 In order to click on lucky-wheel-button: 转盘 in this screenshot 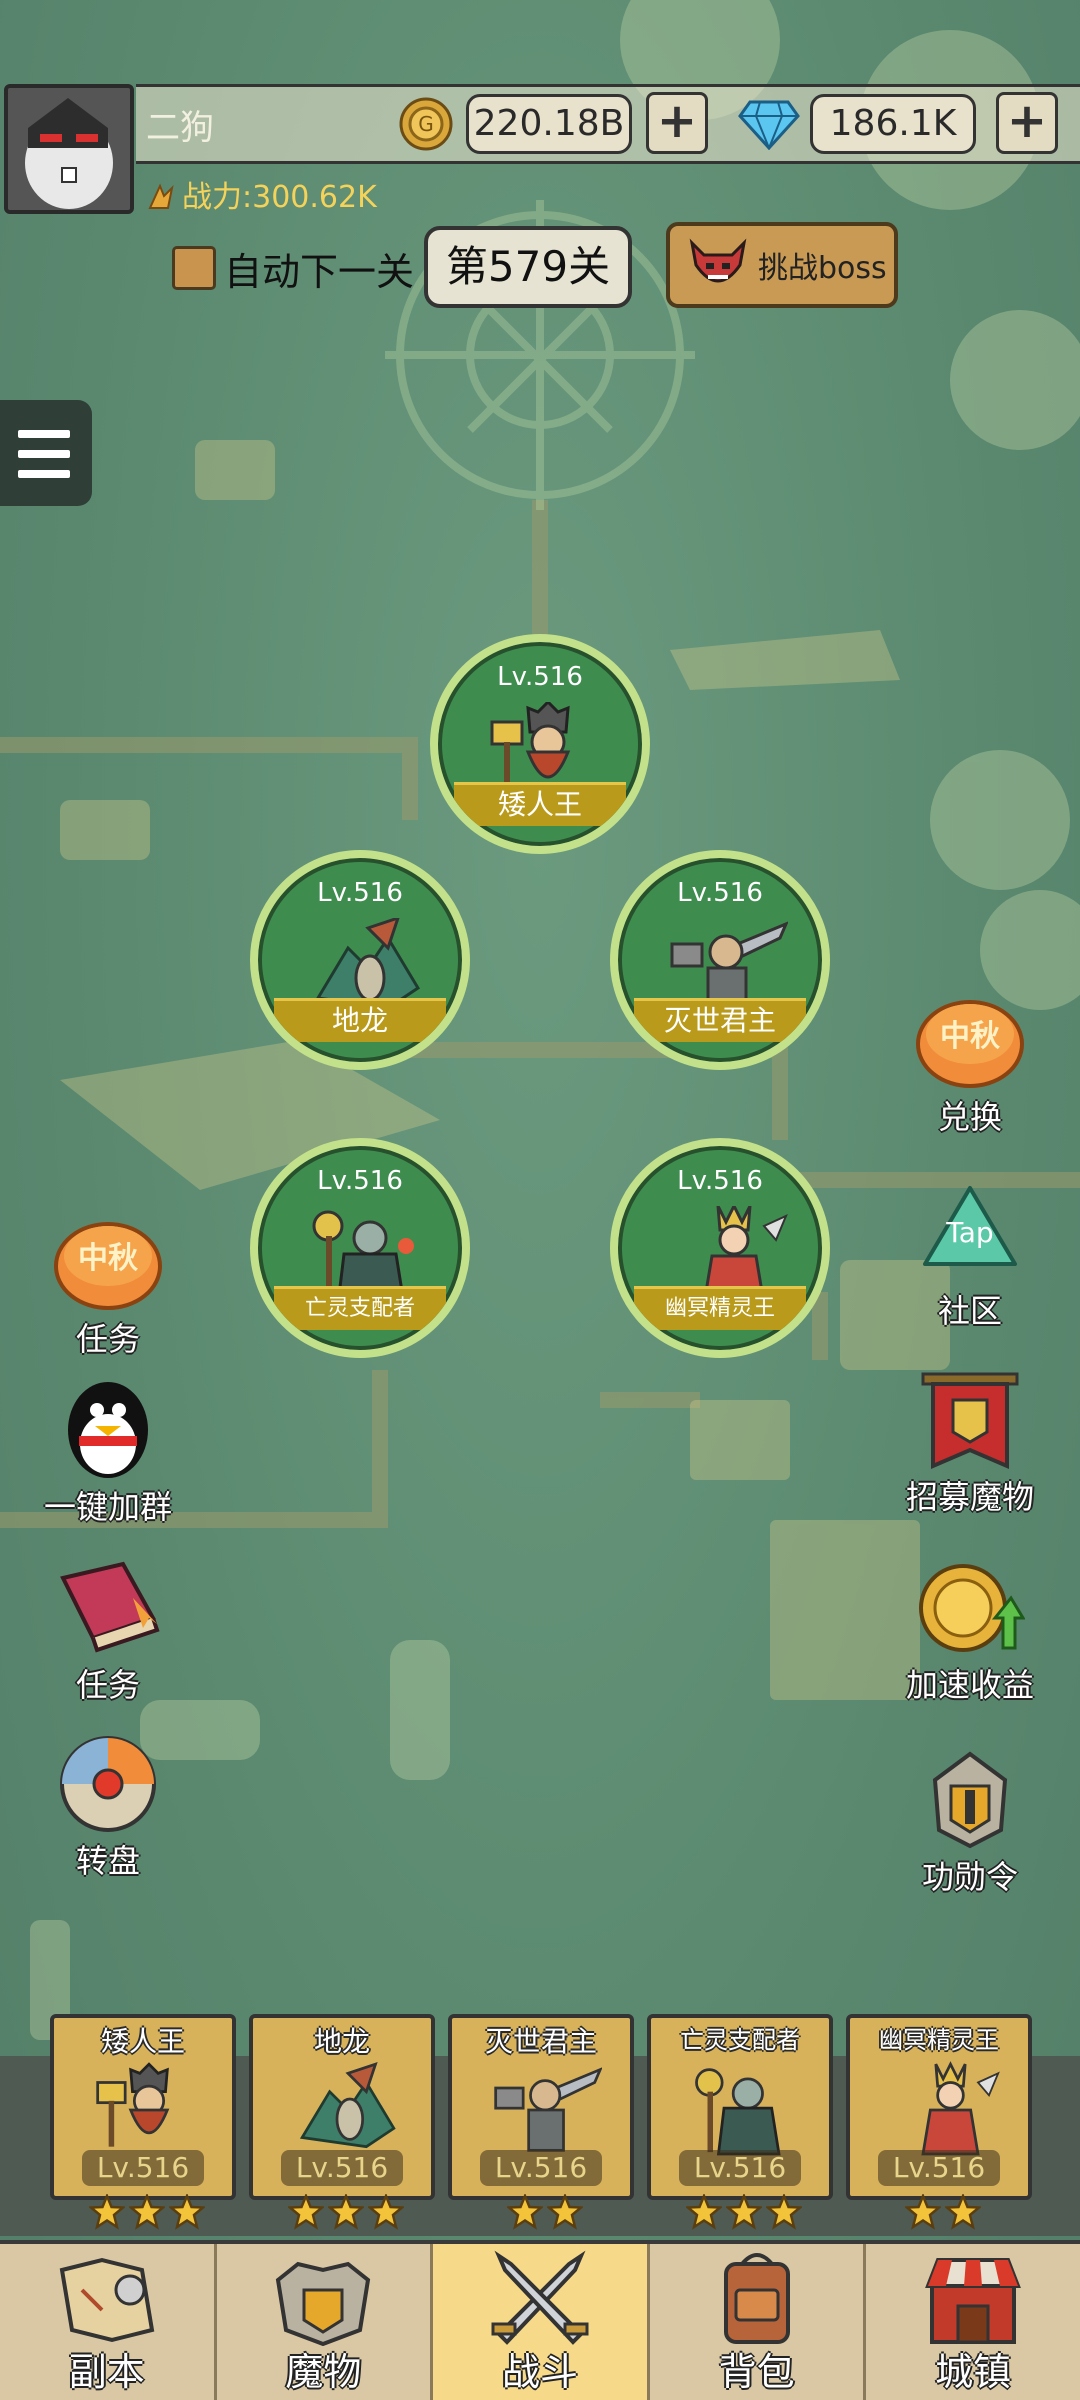, I will do `click(108, 1808)`.